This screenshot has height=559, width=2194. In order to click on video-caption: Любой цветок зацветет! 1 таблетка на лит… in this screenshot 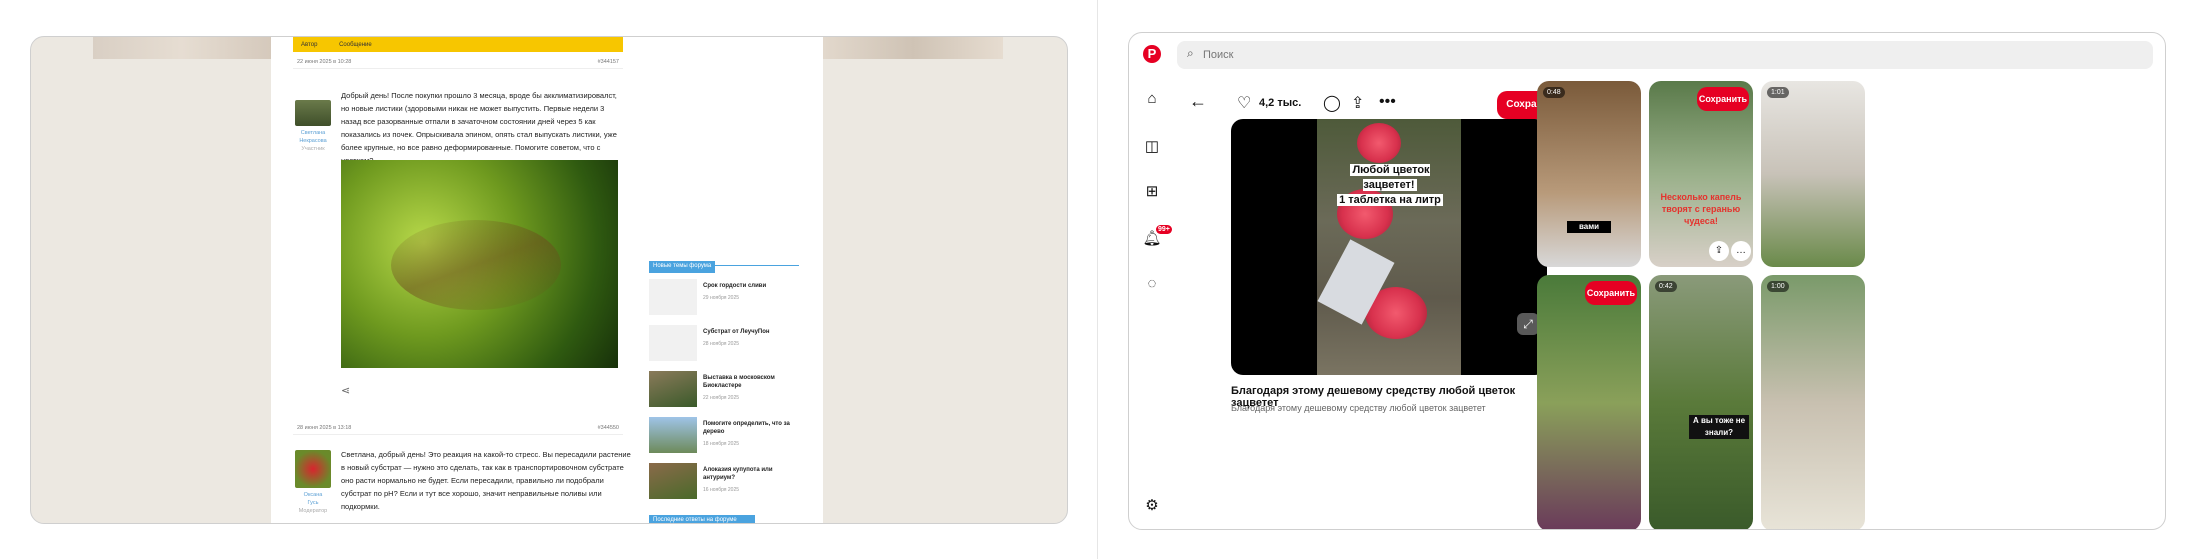, I will do `click(1390, 185)`.